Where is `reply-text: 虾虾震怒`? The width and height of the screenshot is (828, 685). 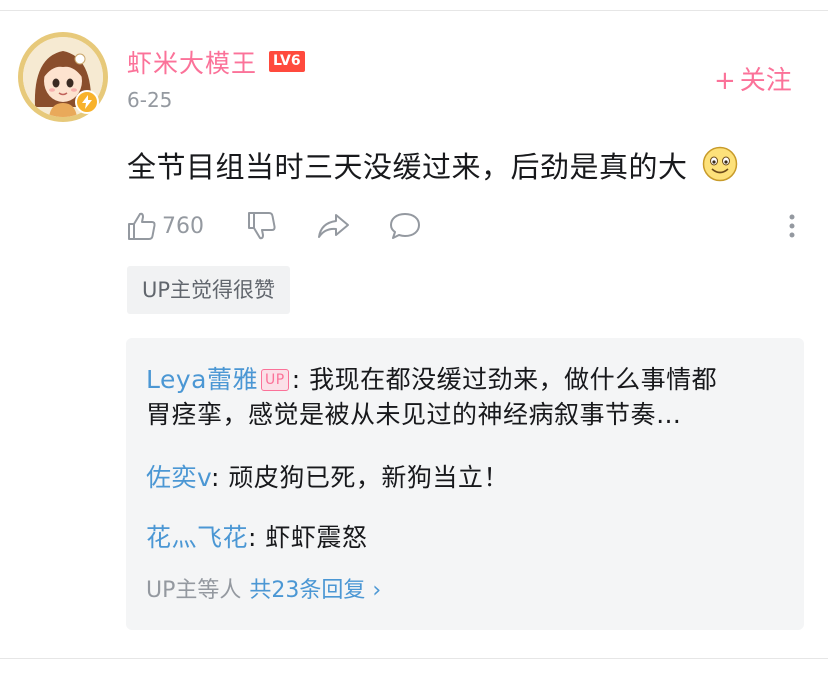 reply-text: 虾虾震怒 is located at coordinates (312, 537).